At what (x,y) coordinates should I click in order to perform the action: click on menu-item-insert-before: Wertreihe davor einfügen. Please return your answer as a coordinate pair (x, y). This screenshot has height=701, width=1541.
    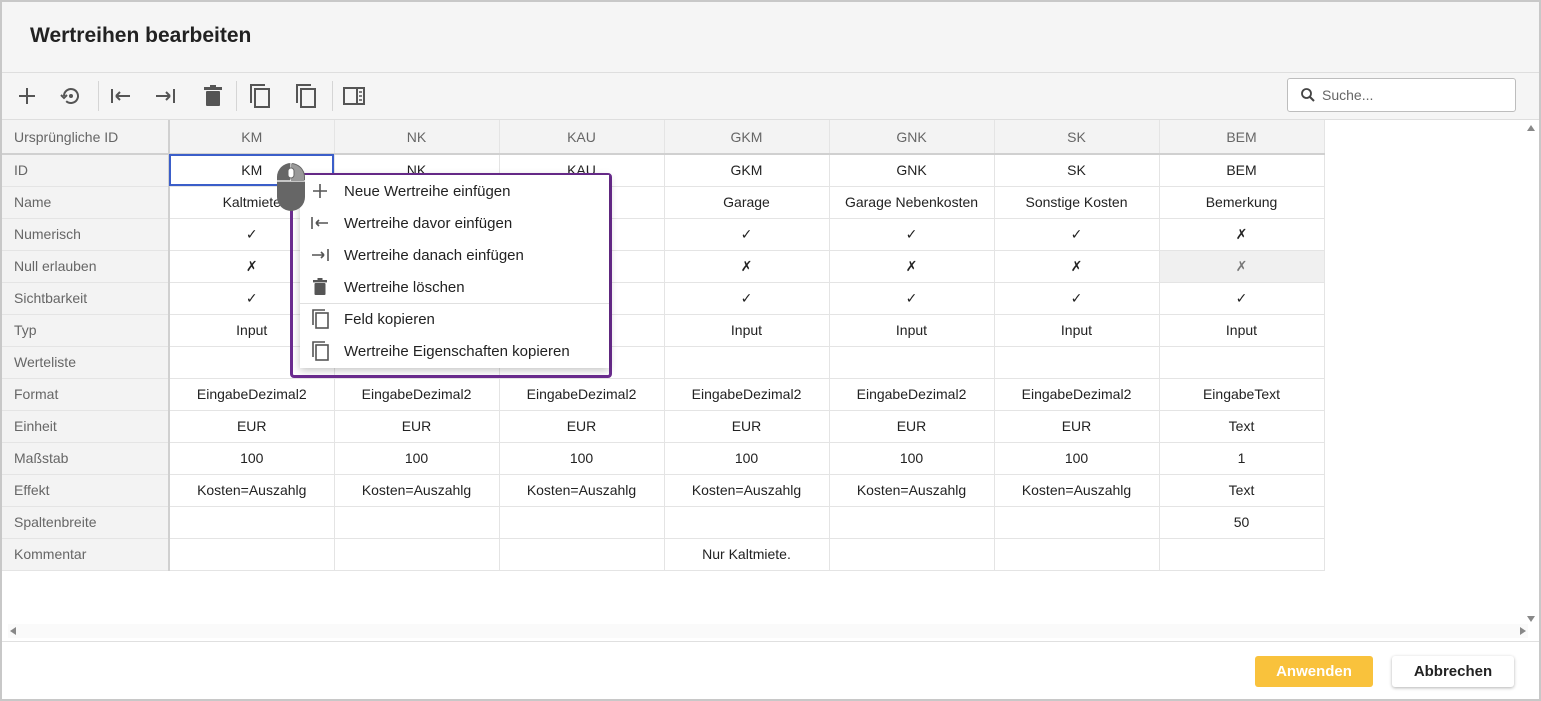
    Looking at the image, I should click on (454, 223).